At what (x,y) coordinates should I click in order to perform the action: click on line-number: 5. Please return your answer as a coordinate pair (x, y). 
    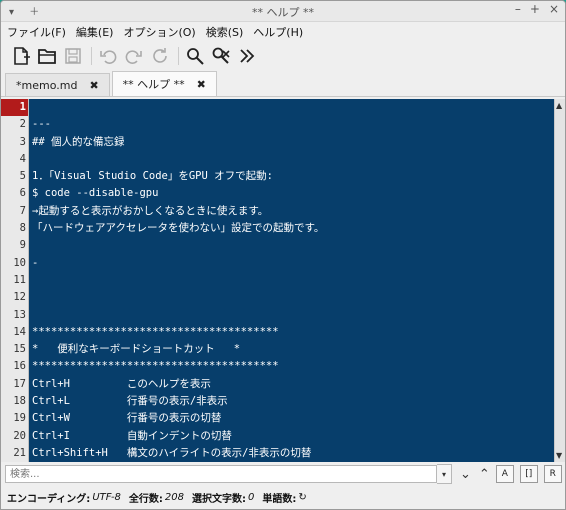
    Looking at the image, I should click on (22, 176).